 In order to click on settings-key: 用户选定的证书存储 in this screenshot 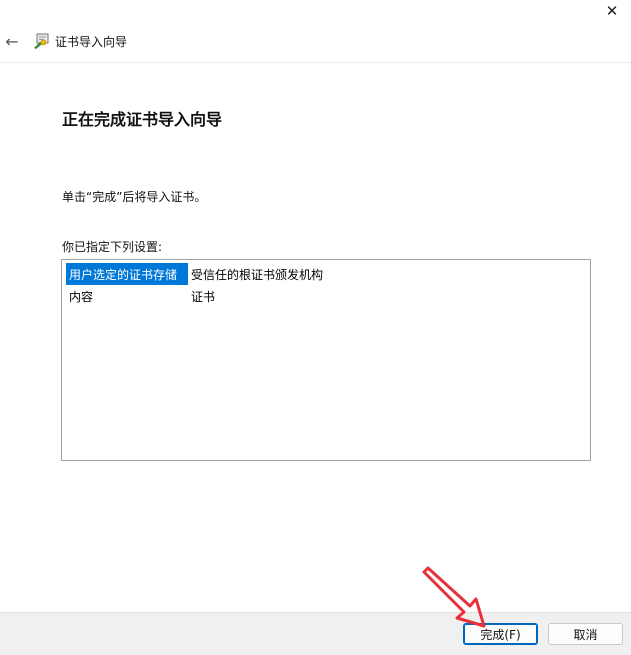, I will do `click(127, 274)`.